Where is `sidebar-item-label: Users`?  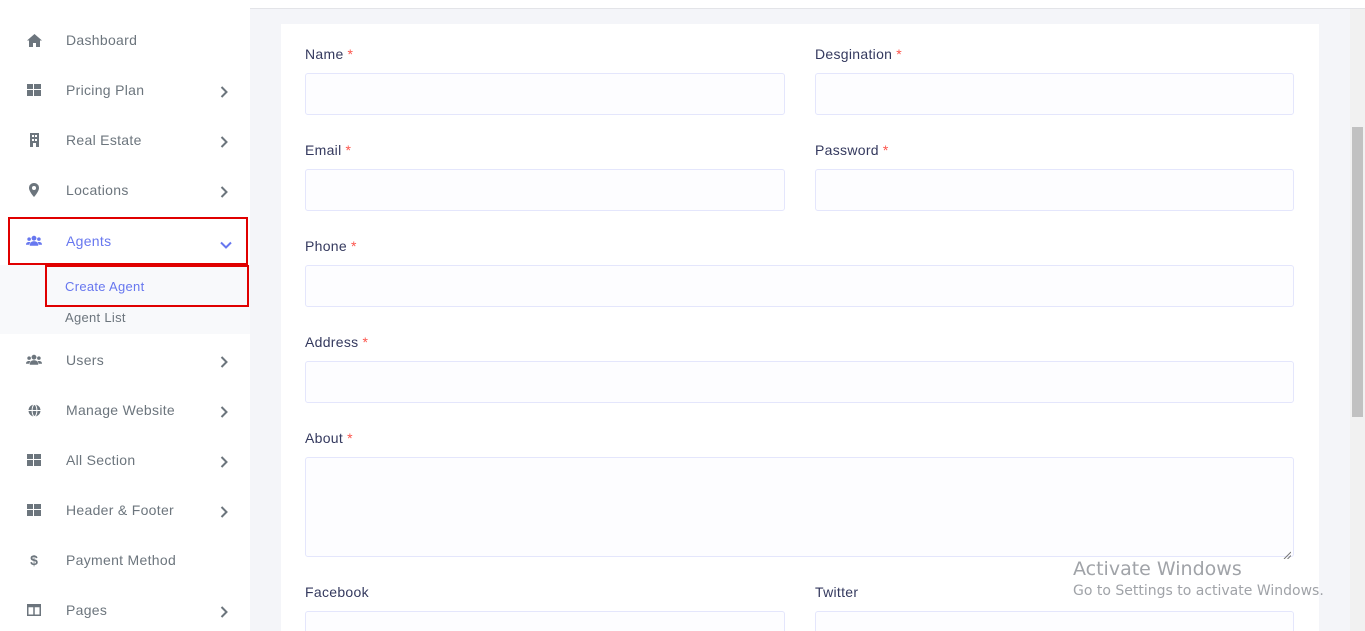
sidebar-item-label: Users is located at coordinates (85, 360).